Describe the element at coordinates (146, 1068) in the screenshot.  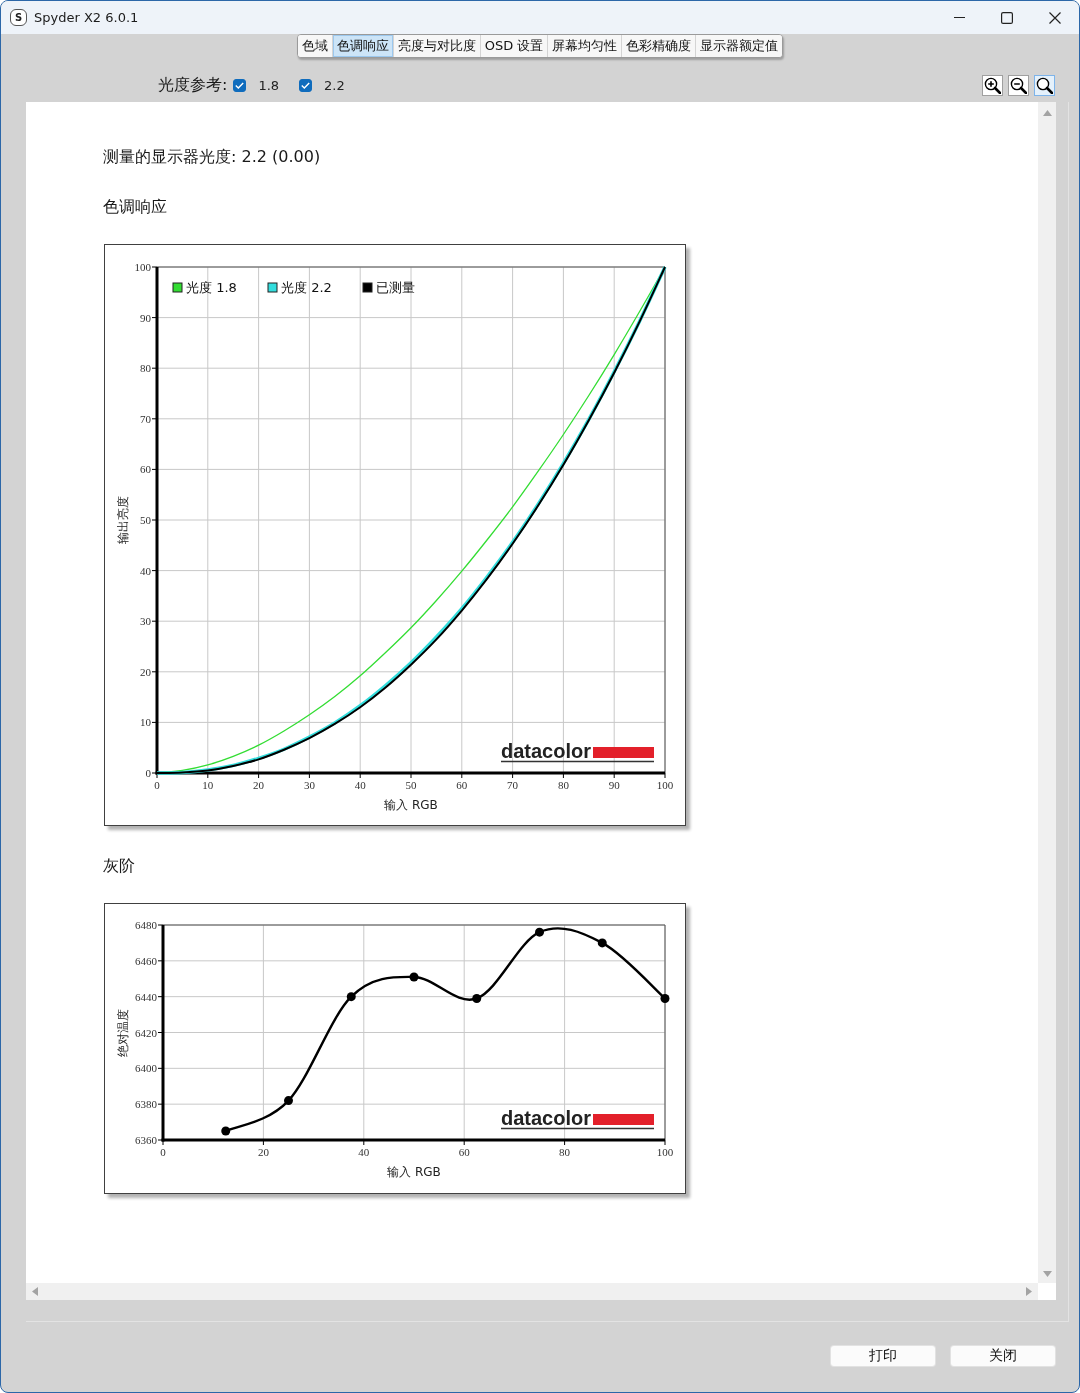
I see `y-tick-label: 6400` at that location.